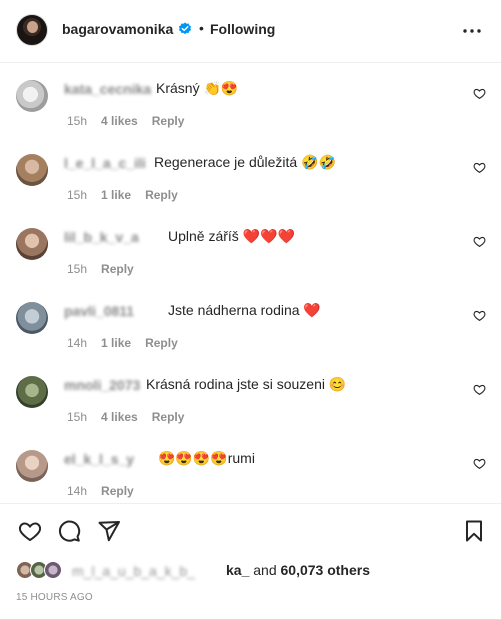 The width and height of the screenshot is (502, 620). Describe the element at coordinates (42, 570) in the screenshot. I see `liked-by-avatars` at that location.